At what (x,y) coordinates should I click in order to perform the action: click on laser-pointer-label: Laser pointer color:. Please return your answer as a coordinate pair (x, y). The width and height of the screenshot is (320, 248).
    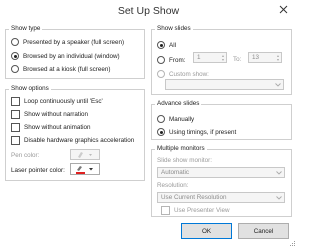
    Looking at the image, I should click on (38, 170).